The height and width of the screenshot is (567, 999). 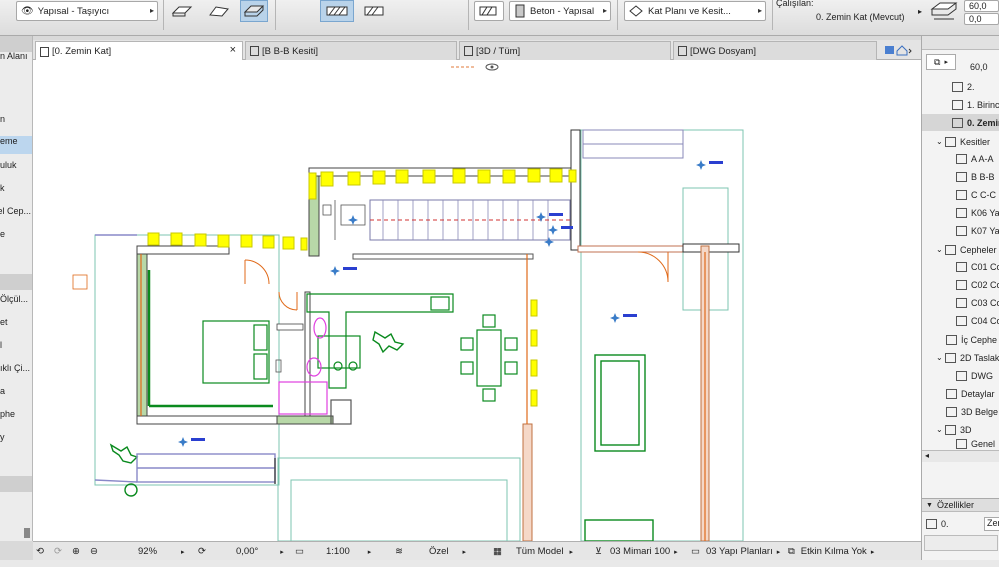 What do you see at coordinates (16, 349) in the screenshot?
I see `toolbox-item: l` at bounding box center [16, 349].